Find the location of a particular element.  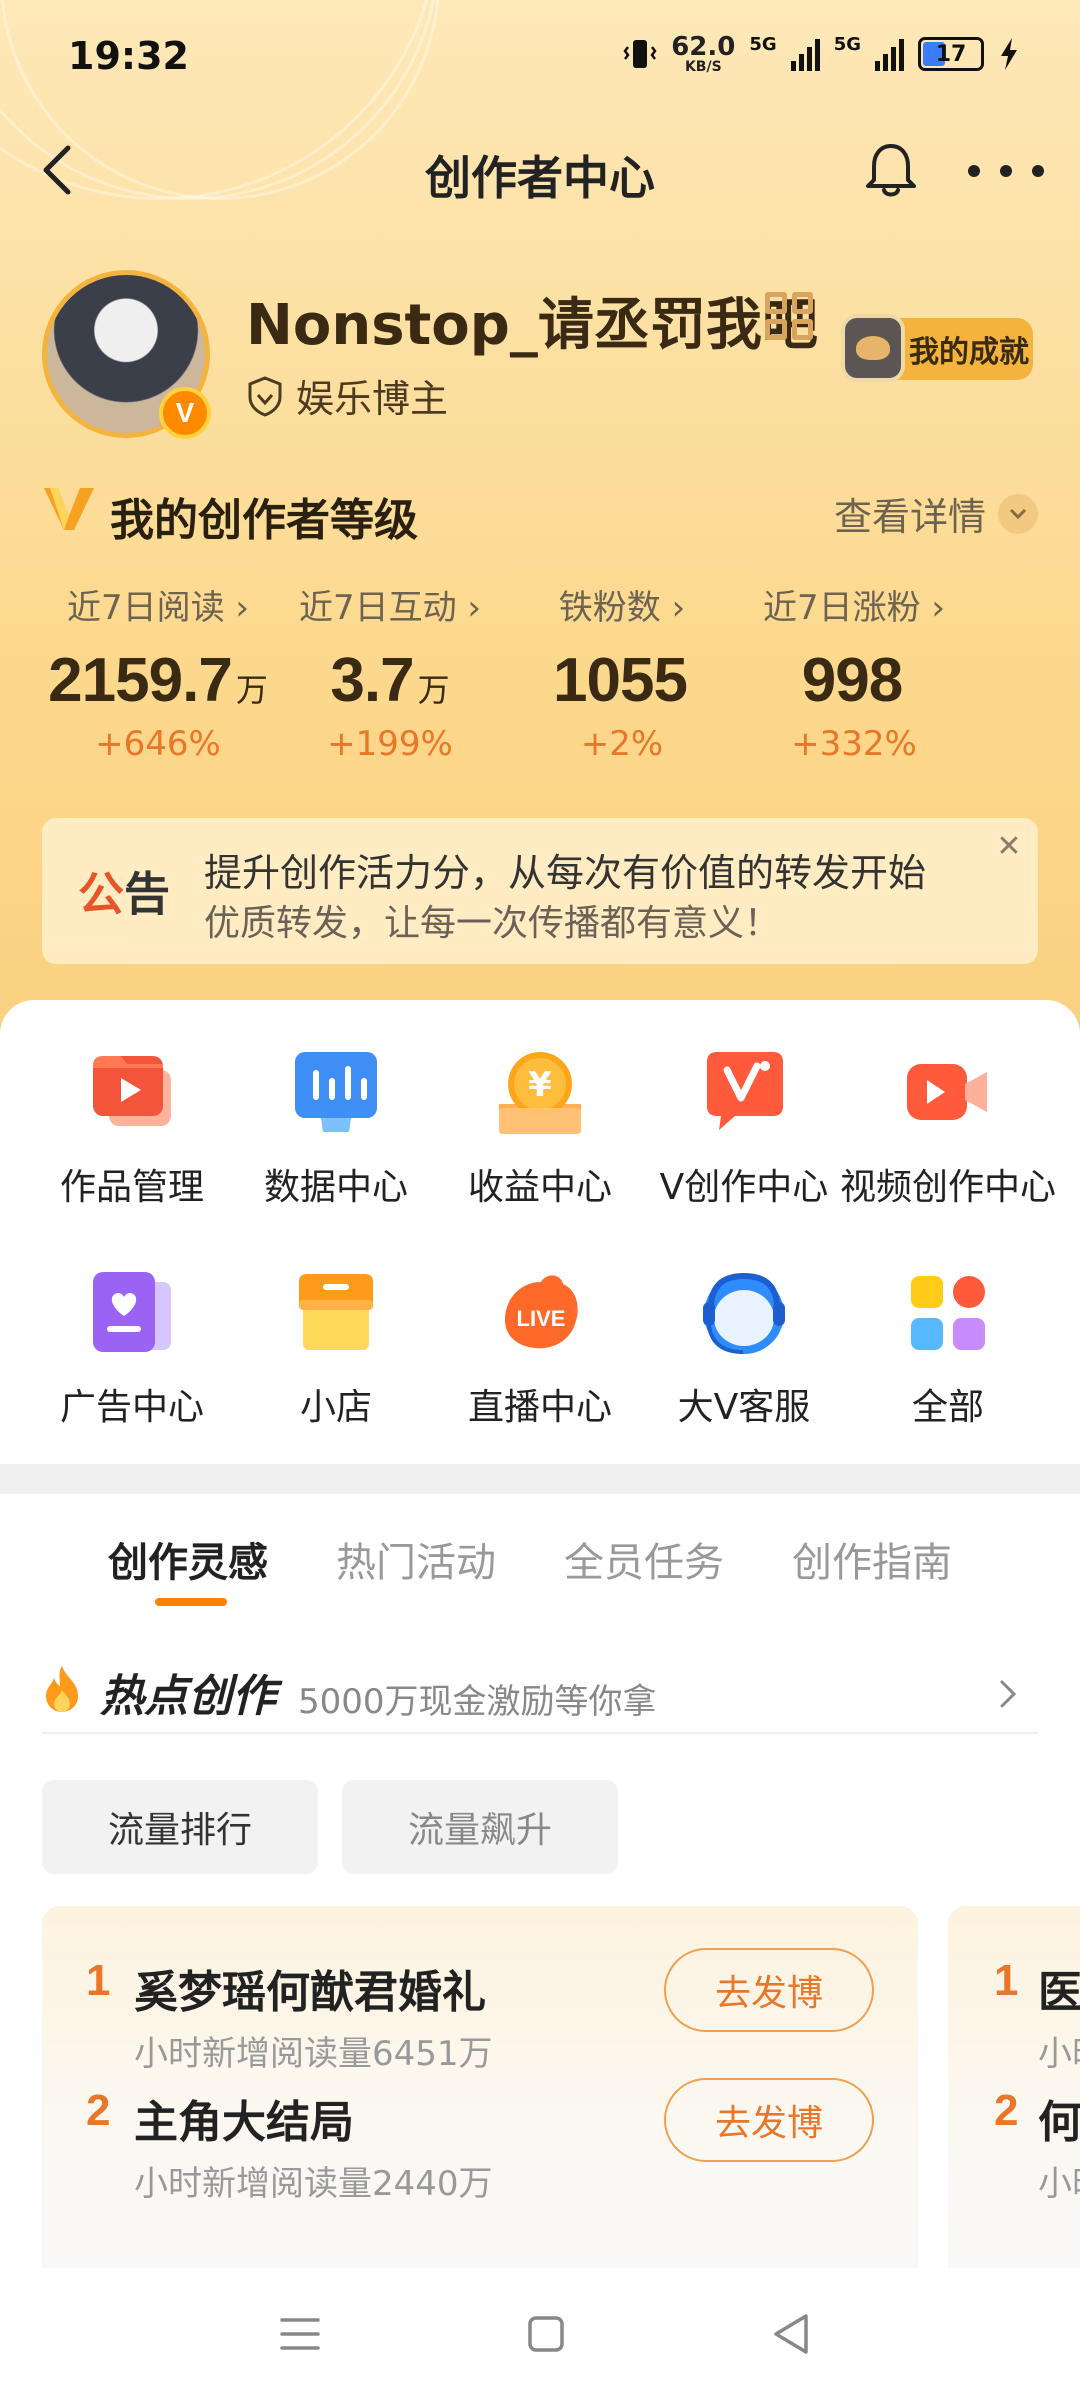

hot-creation-row: 热点创作 5000万现金激励等你拿 is located at coordinates (540, 1694).